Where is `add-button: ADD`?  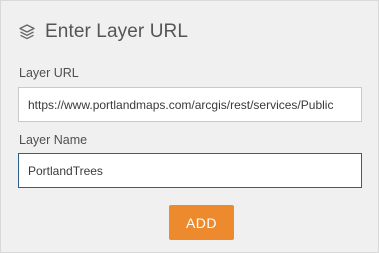 add-button: ADD is located at coordinates (201, 222).